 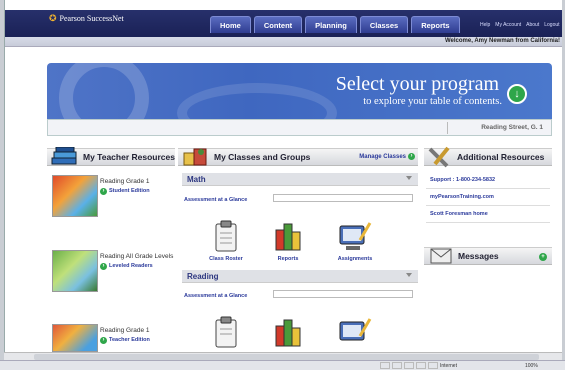 I want to click on classes-header: My Classes and Groups Manage Classes ›, so click(x=298, y=157).